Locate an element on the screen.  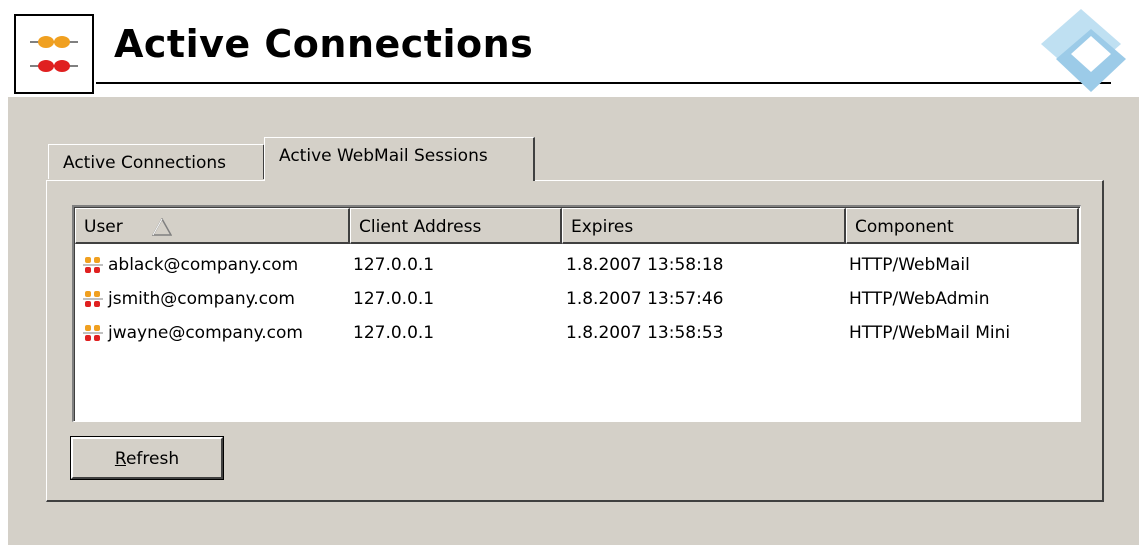
user-cell: jsmith@company.com is located at coordinates (201, 299).